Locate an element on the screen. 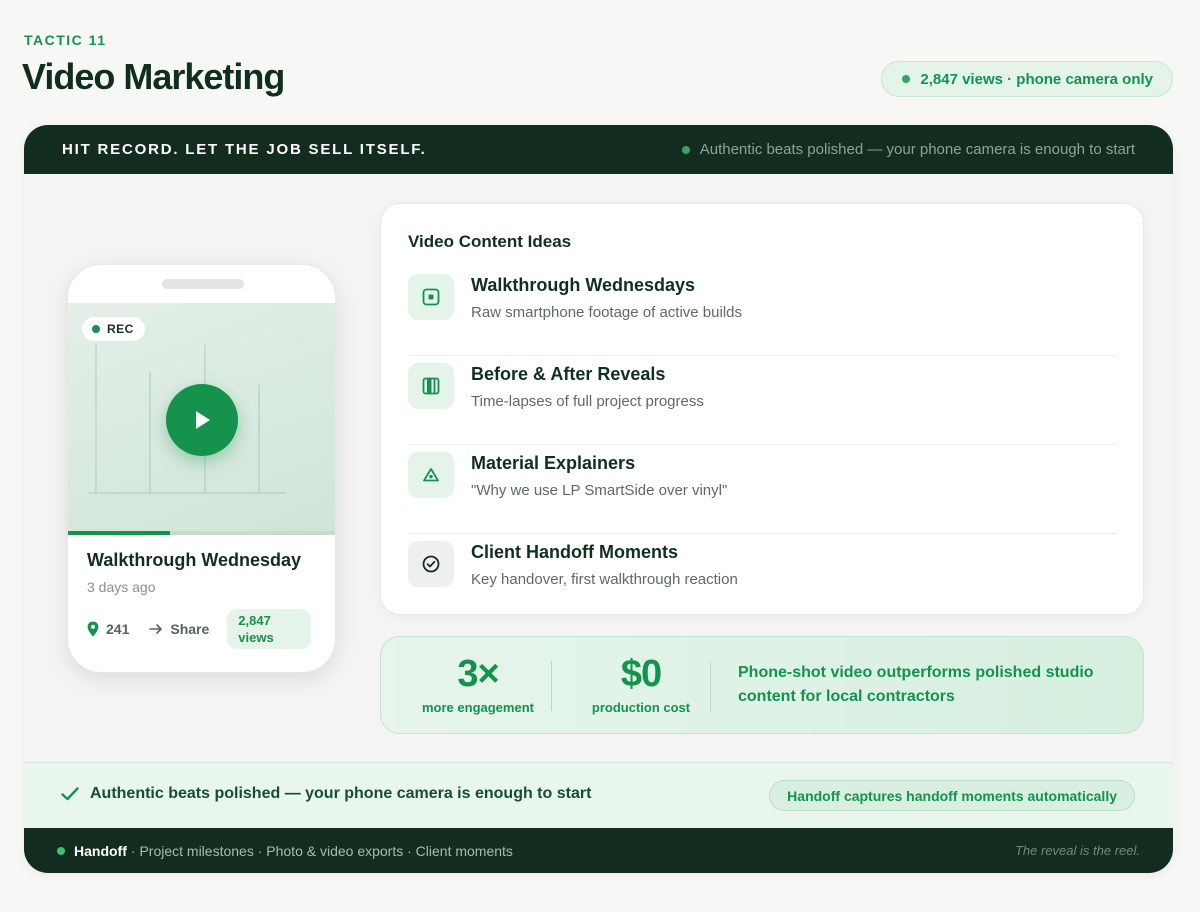 Image resolution: width=1200 pixels, height=912 pixels. video-progress-bar is located at coordinates (201, 533).